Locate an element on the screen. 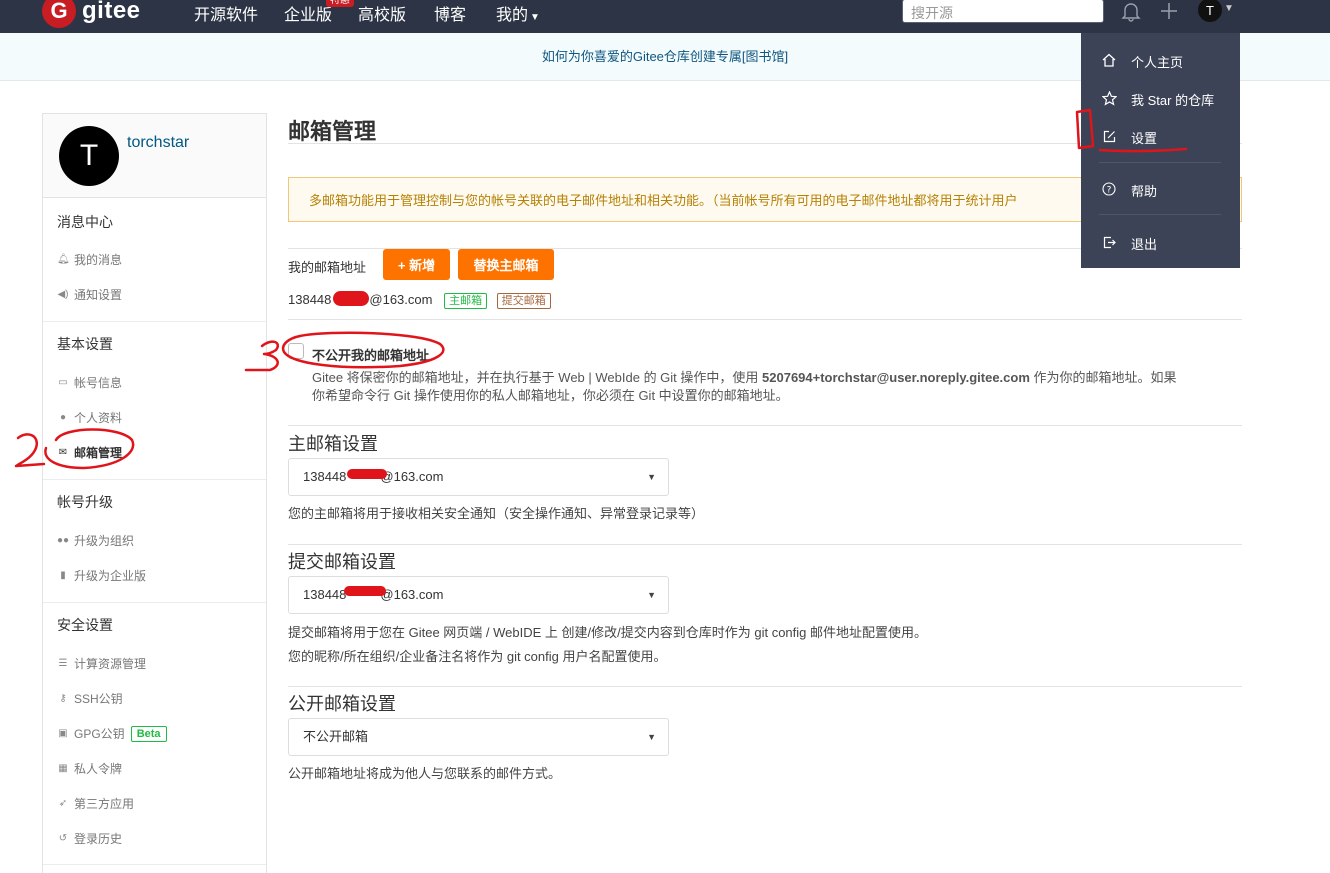 This screenshot has height=873, width=1330. user-icon: ● is located at coordinates (63, 417).